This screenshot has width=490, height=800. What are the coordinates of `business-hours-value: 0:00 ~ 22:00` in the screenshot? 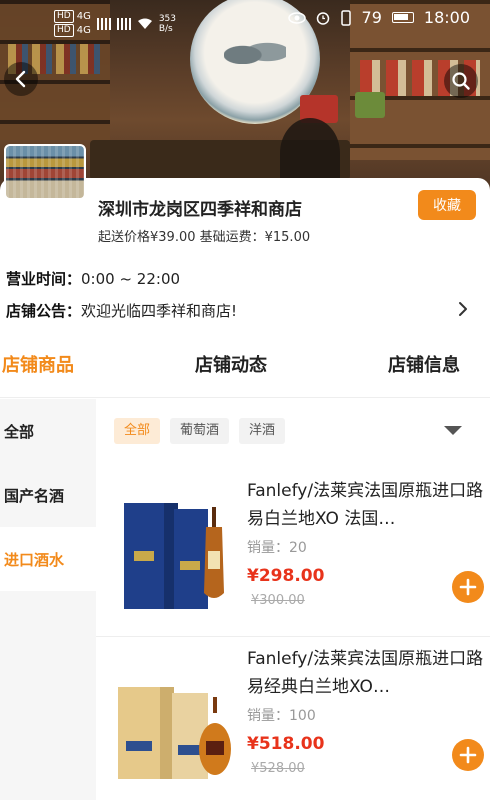 It's located at (131, 279).